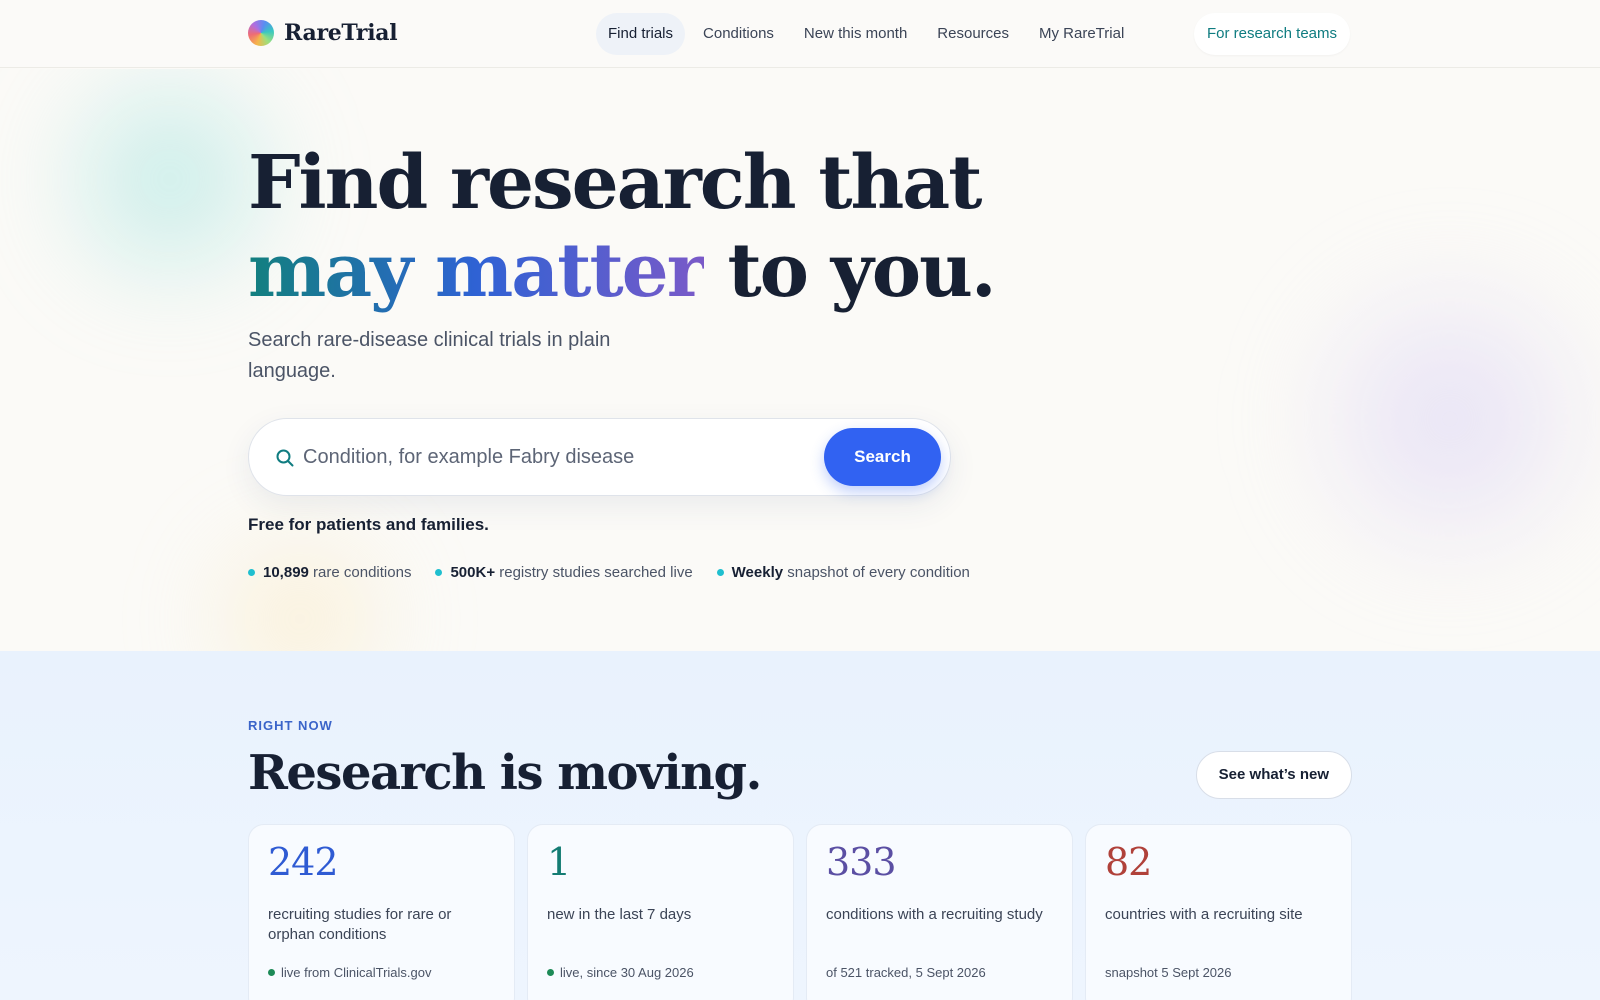 The height and width of the screenshot is (1000, 1600). Describe the element at coordinates (615, 183) in the screenshot. I see `headline-line-1: Find research that` at that location.